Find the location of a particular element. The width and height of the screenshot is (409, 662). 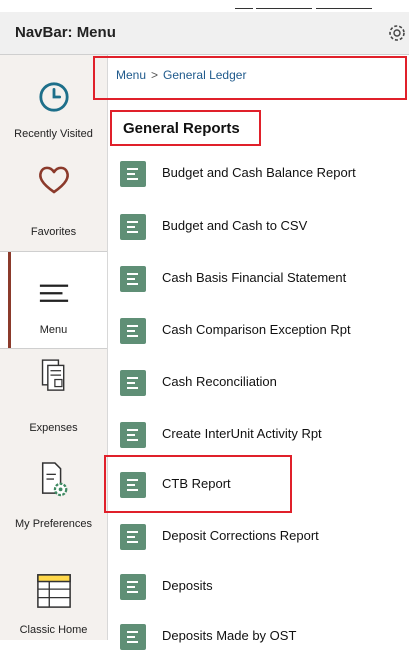

gear-icon is located at coordinates (397, 33).